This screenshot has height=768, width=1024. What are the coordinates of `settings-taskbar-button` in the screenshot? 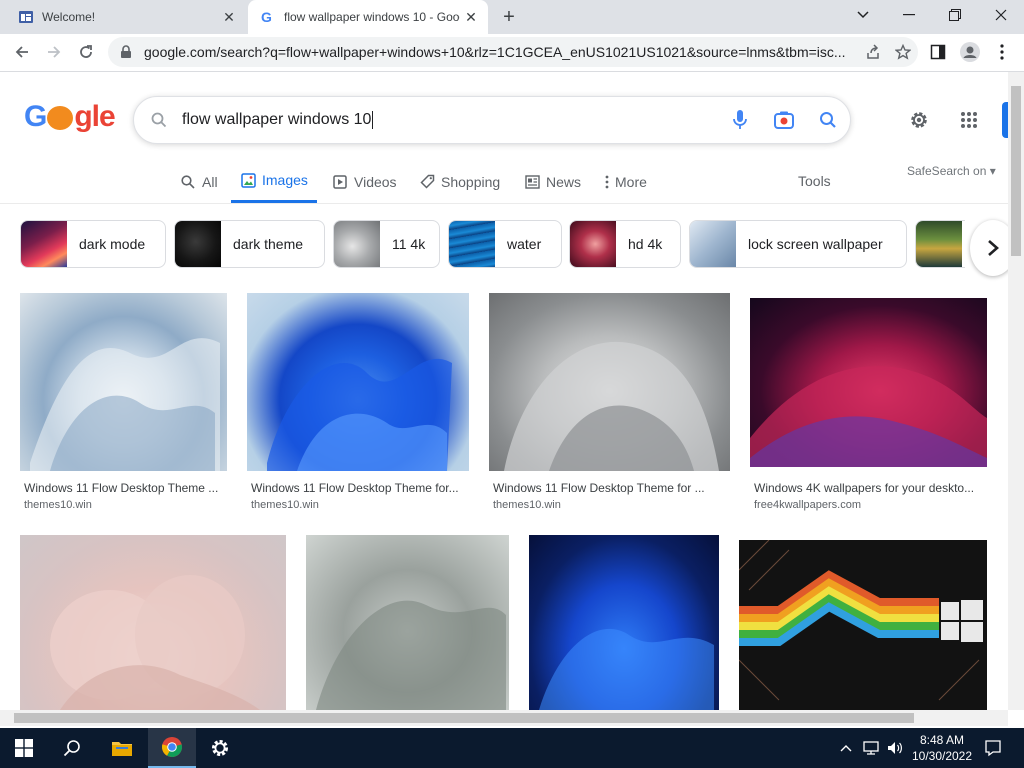 It's located at (220, 748).